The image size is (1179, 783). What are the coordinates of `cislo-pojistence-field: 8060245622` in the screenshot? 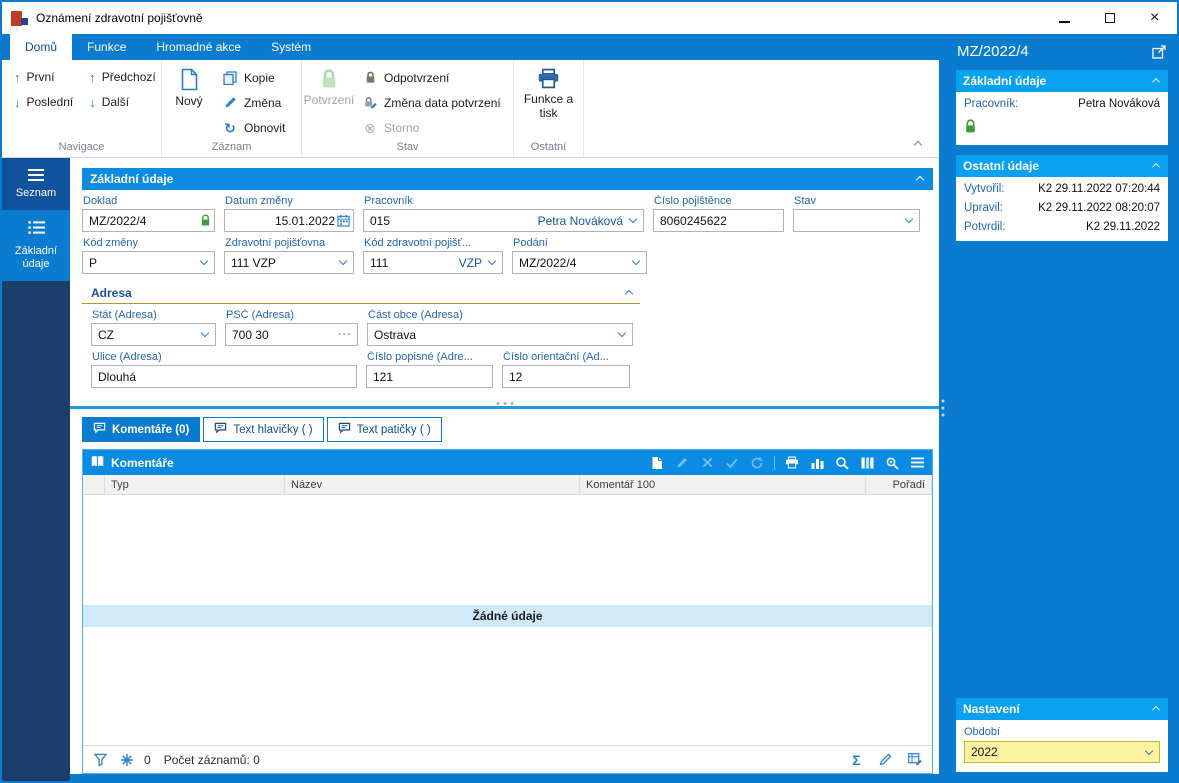 It's located at (718, 220).